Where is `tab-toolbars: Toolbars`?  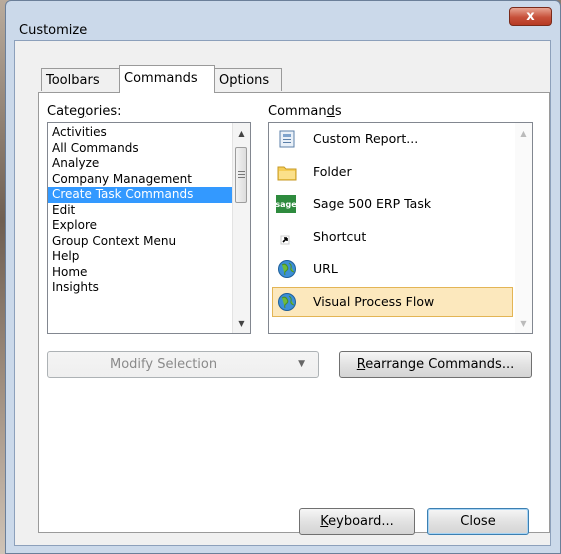
tab-toolbars: Toolbars is located at coordinates (80, 79).